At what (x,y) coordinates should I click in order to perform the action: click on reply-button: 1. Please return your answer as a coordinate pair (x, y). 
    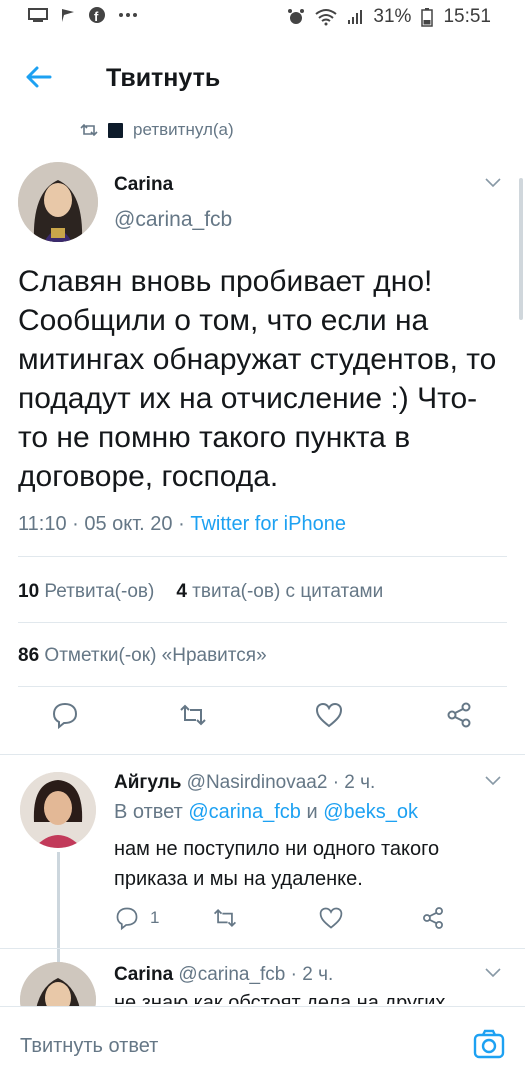
    Looking at the image, I should click on (136, 918).